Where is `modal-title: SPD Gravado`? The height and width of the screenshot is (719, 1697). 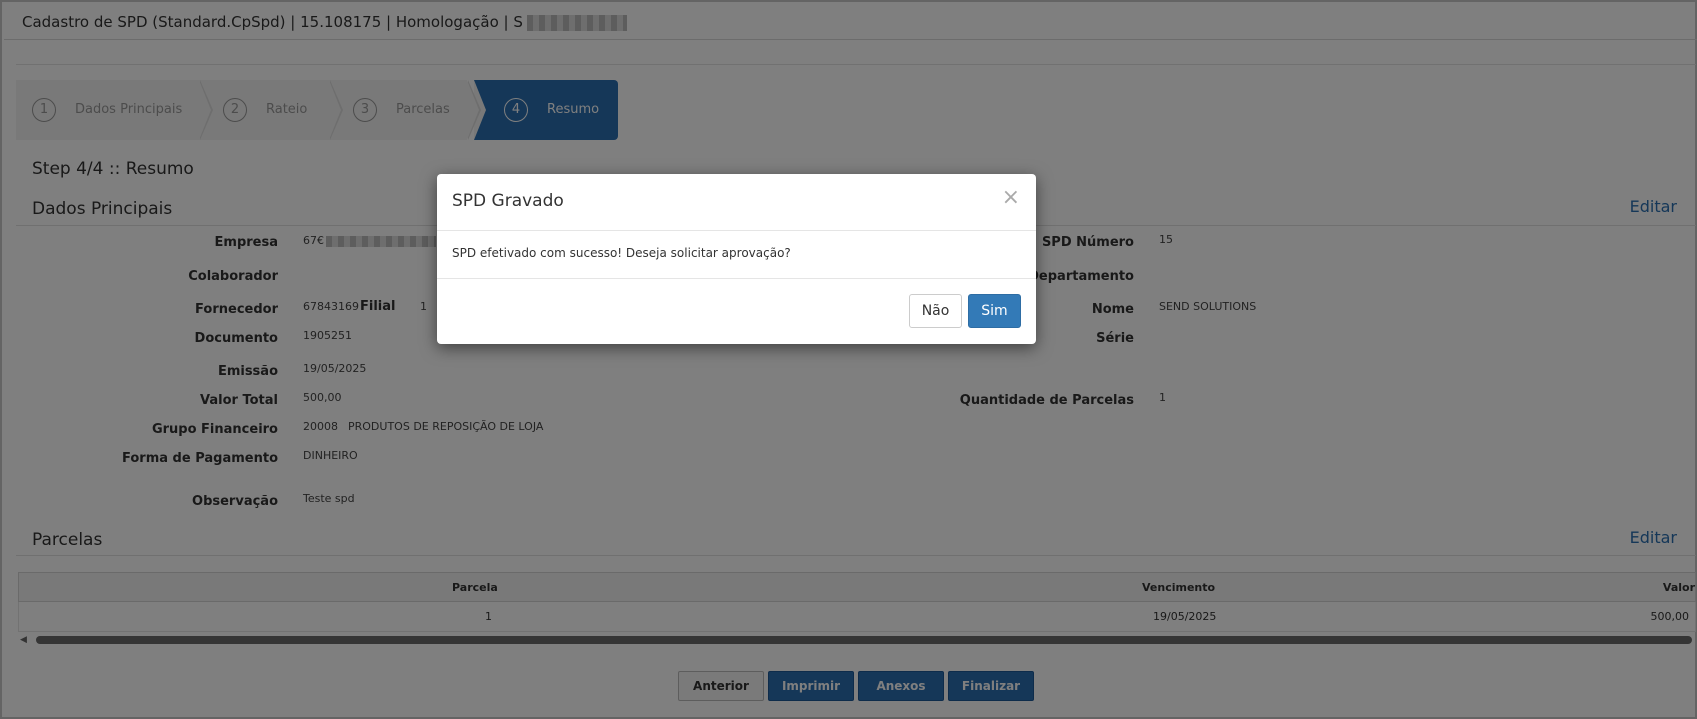 modal-title: SPD Gravado is located at coordinates (508, 201).